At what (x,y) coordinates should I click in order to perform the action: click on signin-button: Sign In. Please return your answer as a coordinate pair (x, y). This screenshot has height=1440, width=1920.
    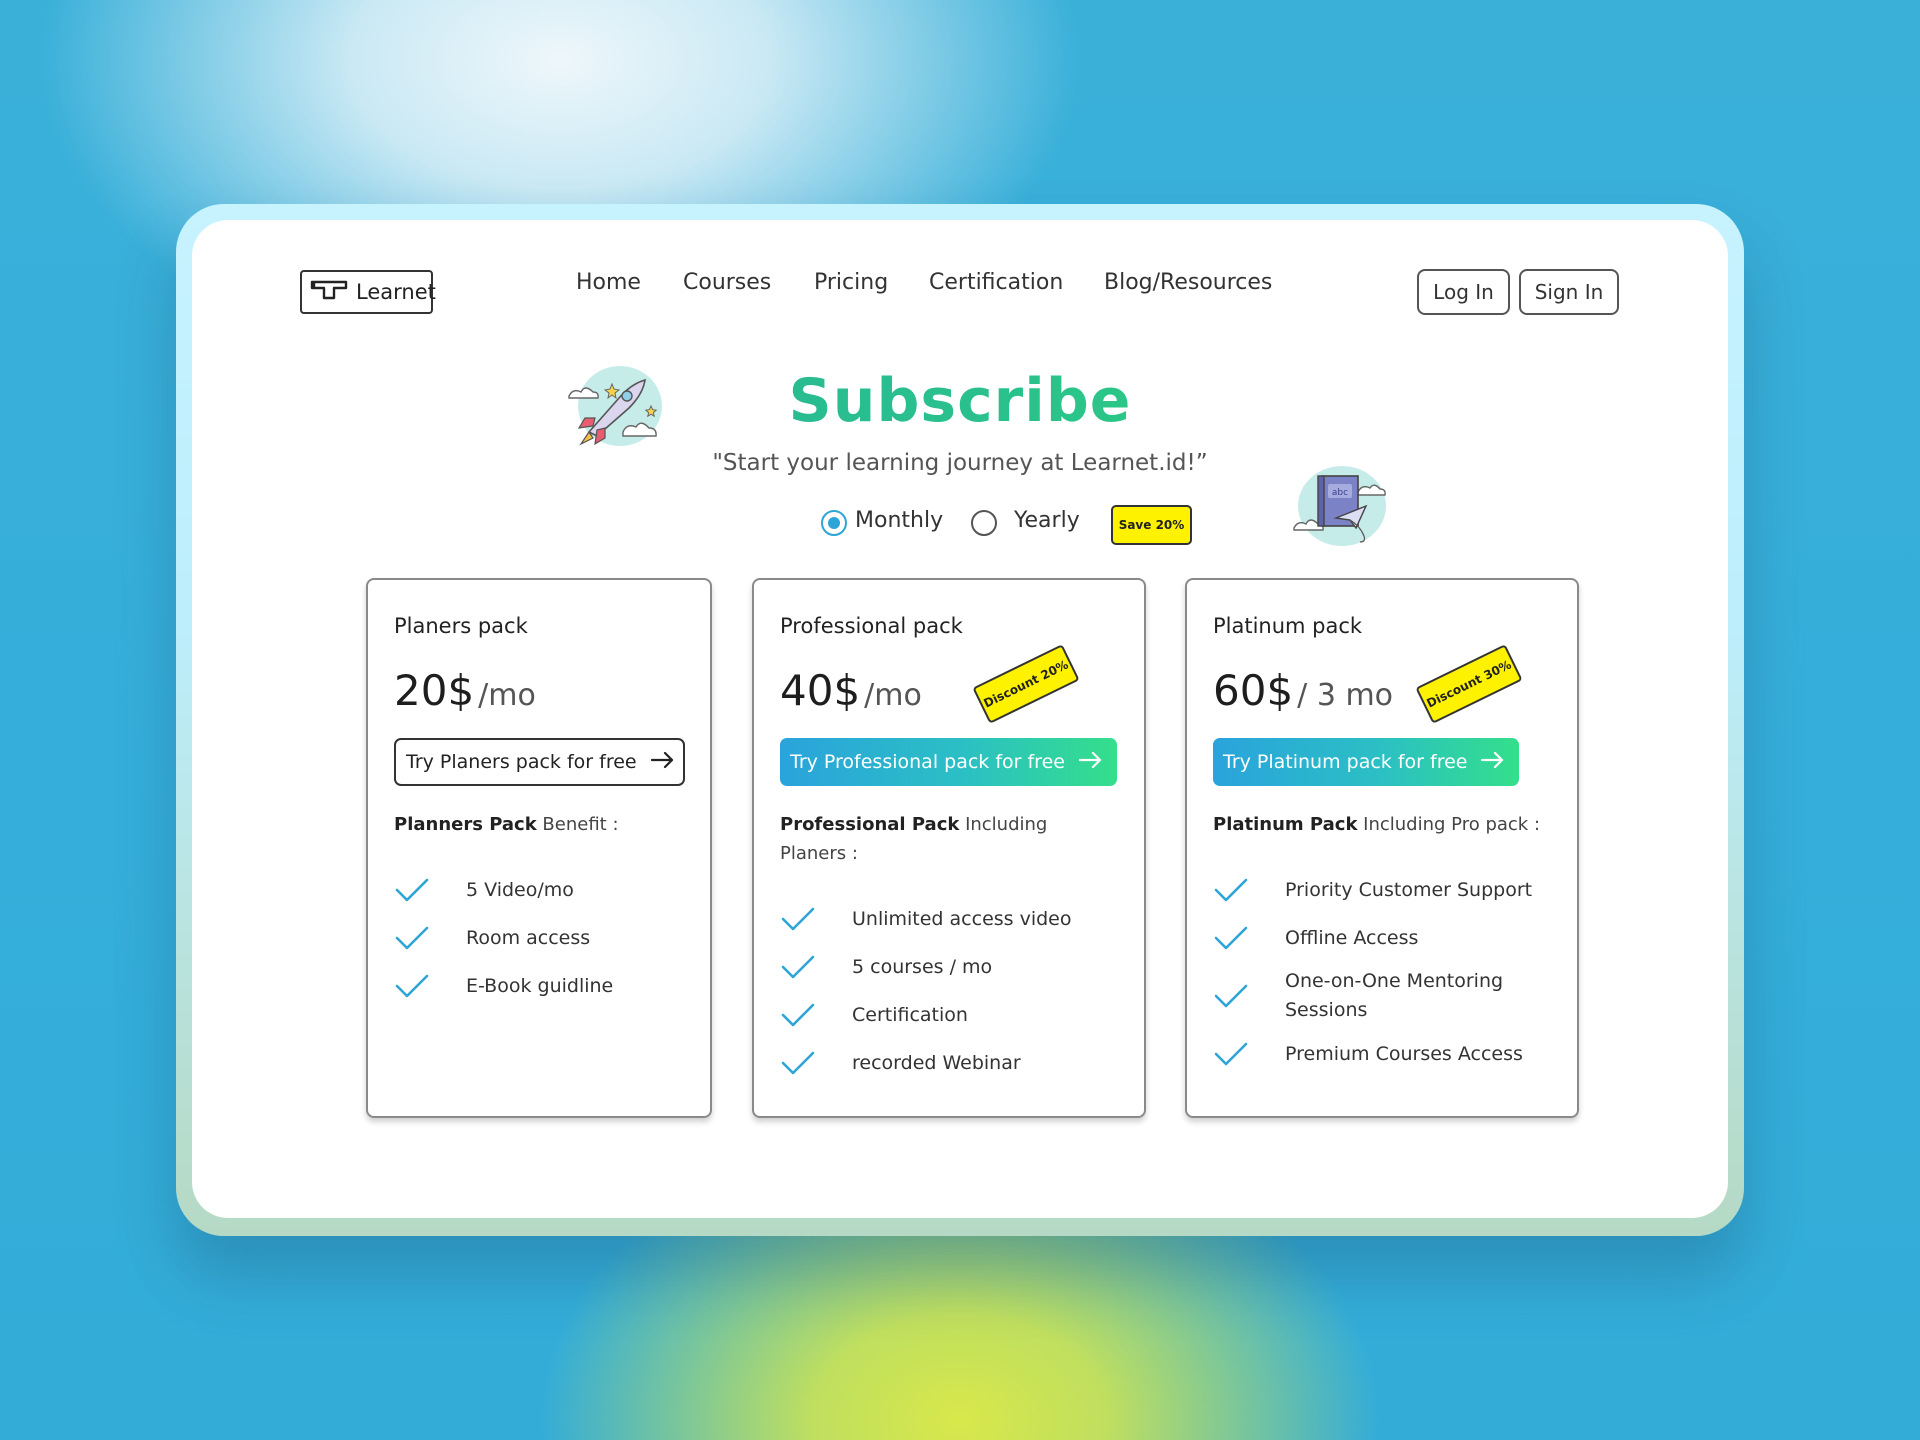
    Looking at the image, I should click on (1569, 292).